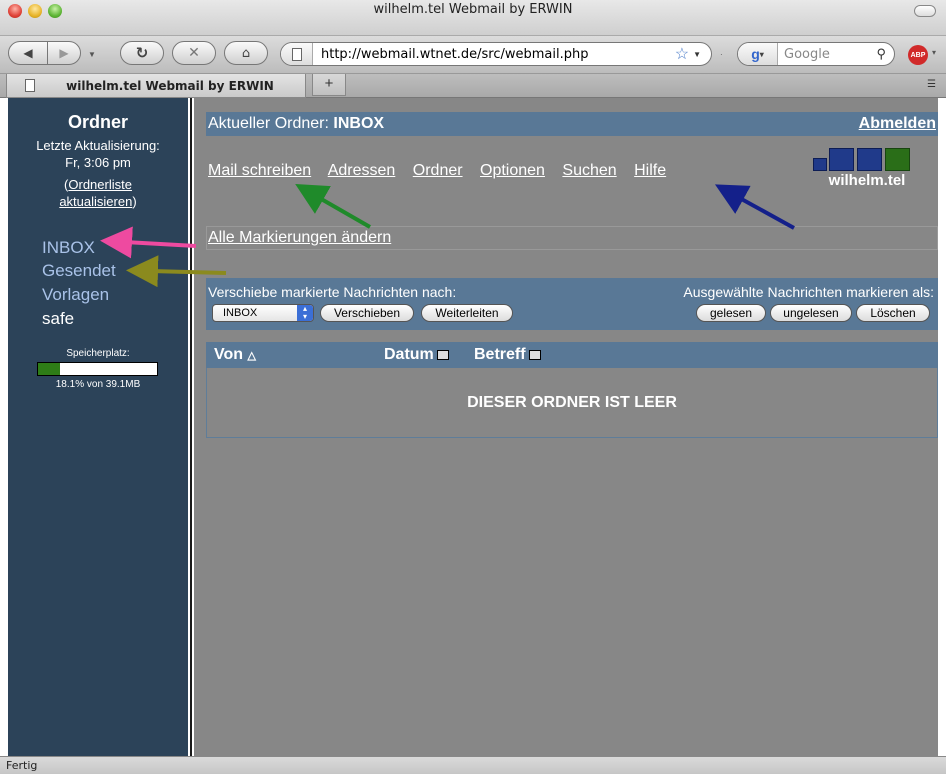 The height and width of the screenshot is (774, 946). Describe the element at coordinates (754, 207) in the screenshot. I see `help-annotation-arrow` at that location.